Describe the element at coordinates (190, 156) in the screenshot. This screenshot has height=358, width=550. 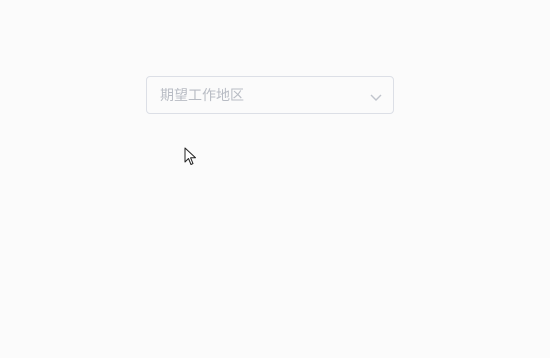
I see `mouse-pointer-icon` at that location.